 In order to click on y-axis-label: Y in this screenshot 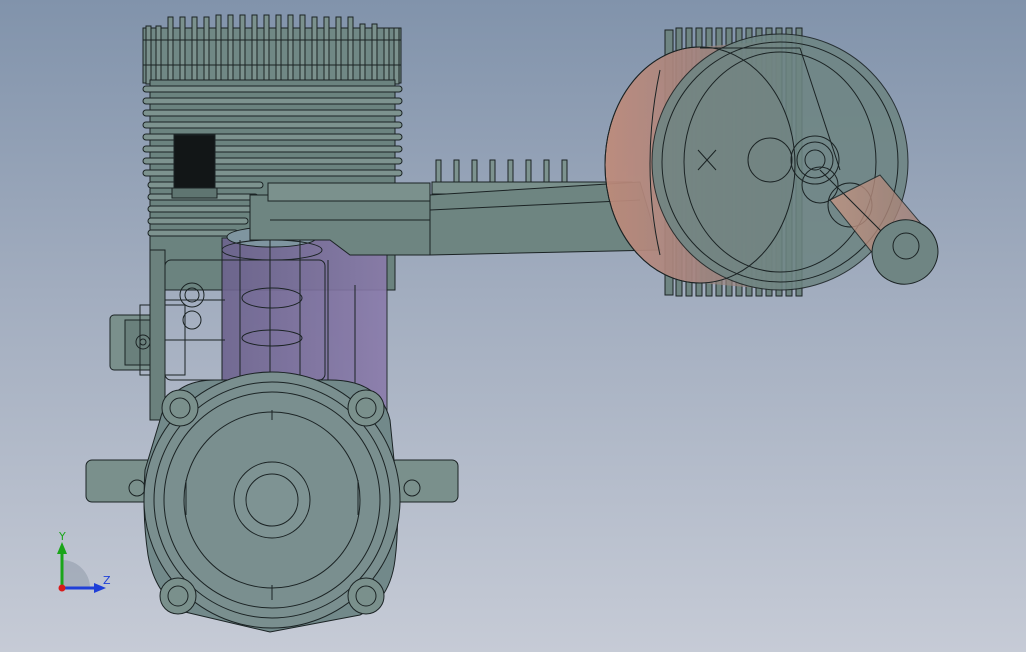, I will do `click(62, 536)`.